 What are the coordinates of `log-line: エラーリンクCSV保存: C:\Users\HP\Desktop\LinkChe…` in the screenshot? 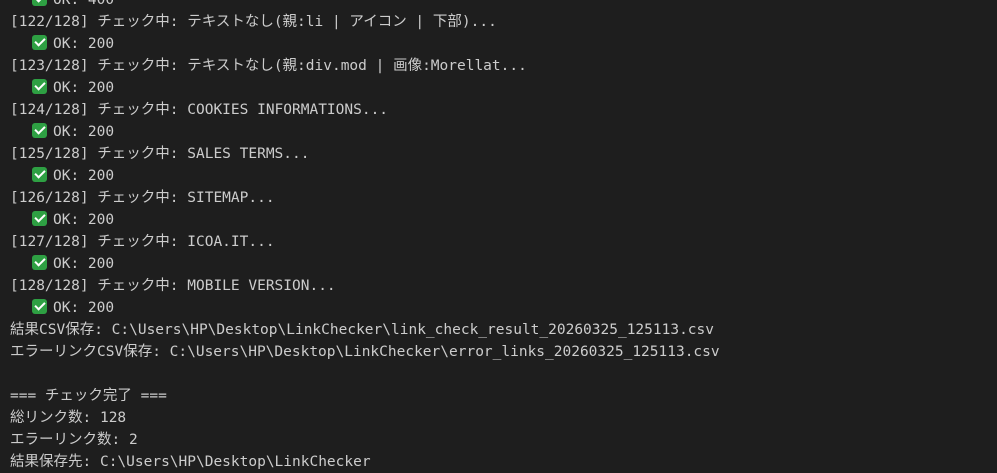 It's located at (503, 352).